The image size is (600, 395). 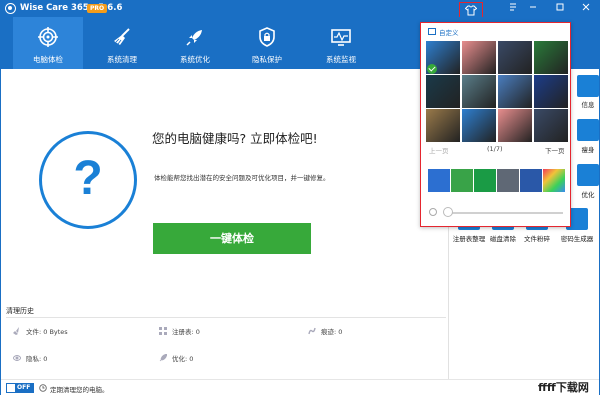 What do you see at coordinates (20, 311) in the screenshot?
I see `history-title: 清理历史` at bounding box center [20, 311].